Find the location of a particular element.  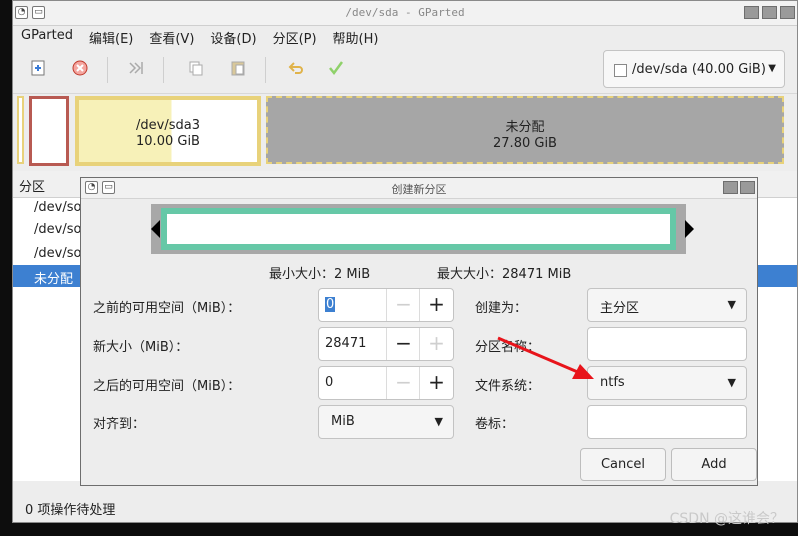

undo-icon is located at coordinates (296, 70).